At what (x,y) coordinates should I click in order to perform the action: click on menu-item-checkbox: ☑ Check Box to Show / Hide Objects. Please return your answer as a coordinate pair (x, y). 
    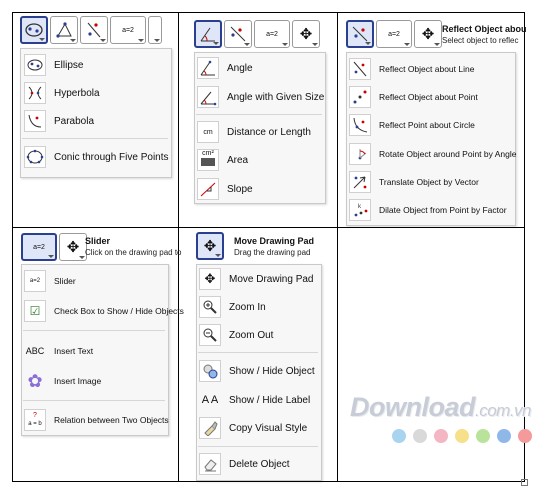
    Looking at the image, I should click on (104, 311).